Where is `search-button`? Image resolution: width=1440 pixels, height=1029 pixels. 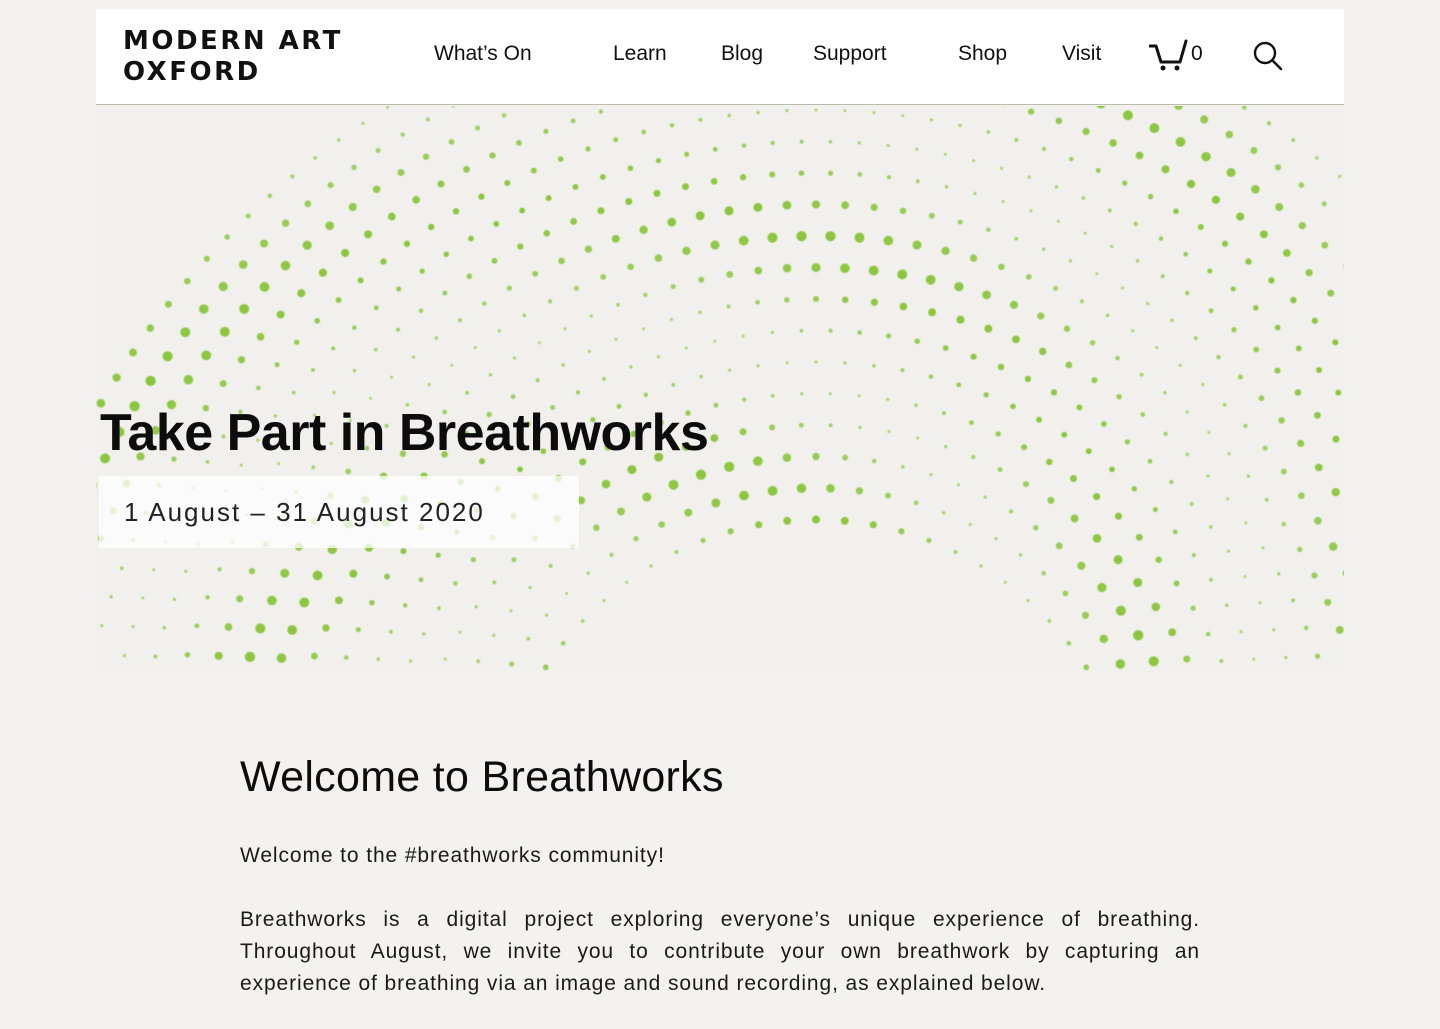
search-button is located at coordinates (1268, 58).